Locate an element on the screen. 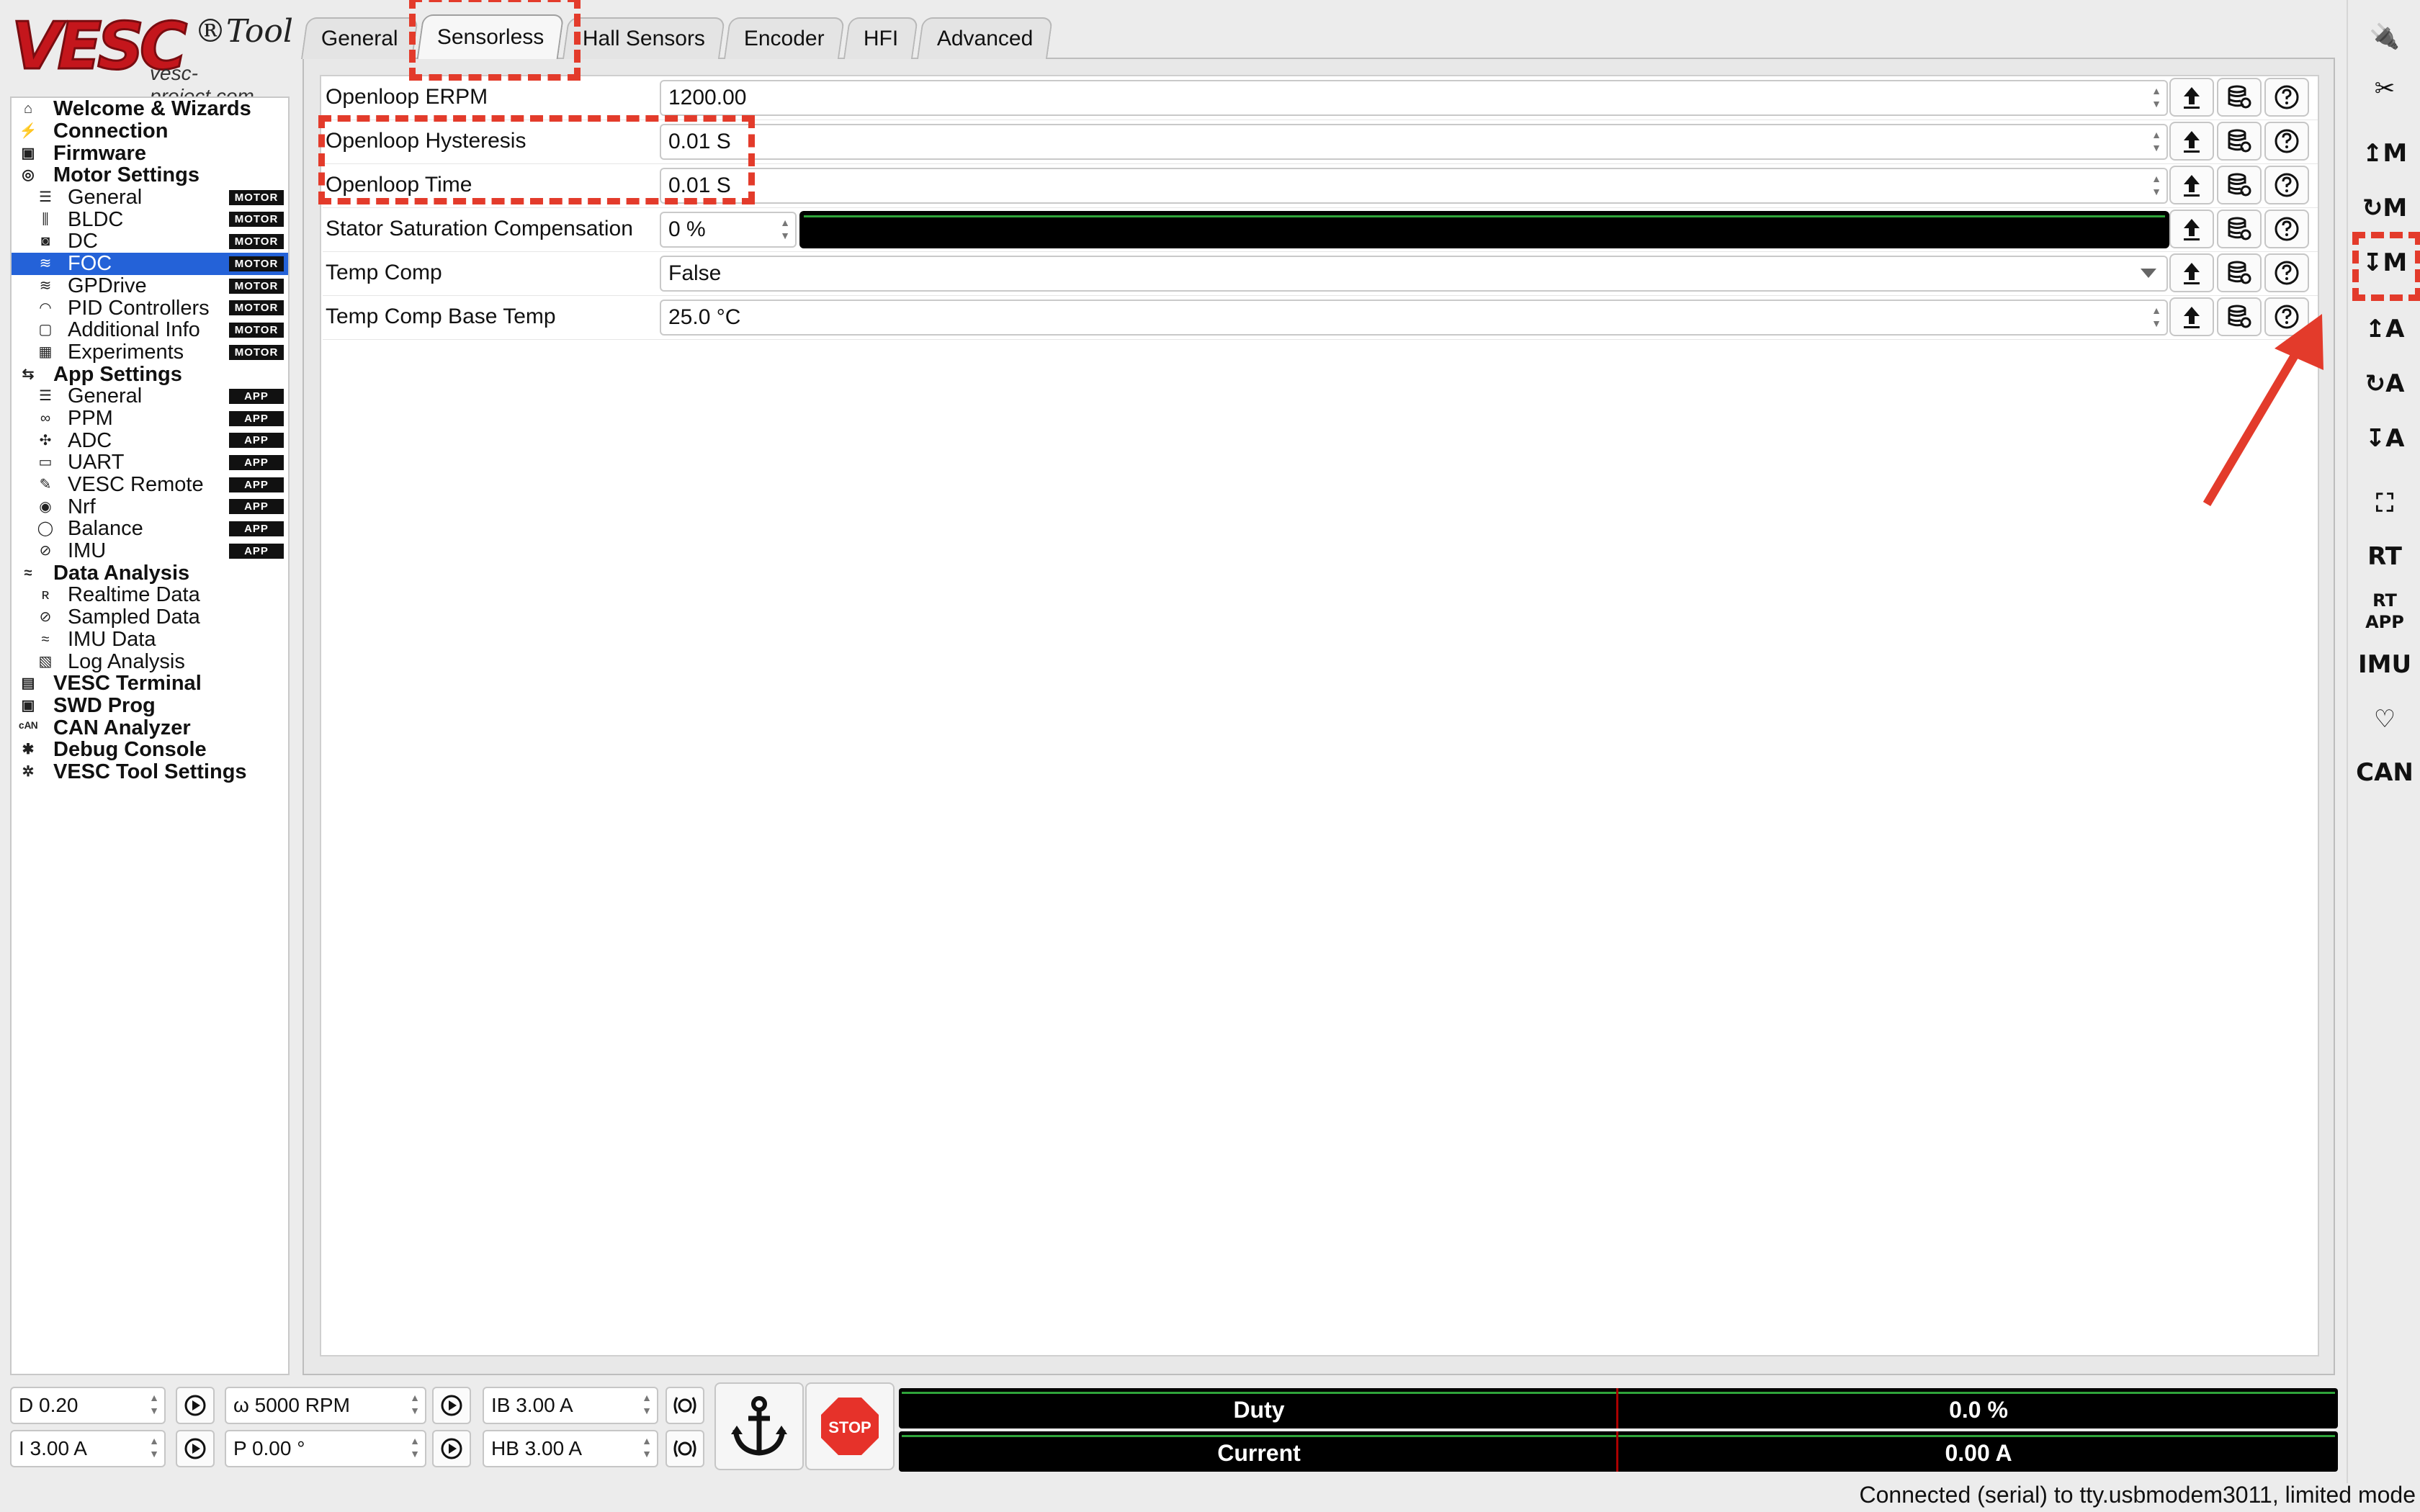  set-position-button is located at coordinates (451, 1448).